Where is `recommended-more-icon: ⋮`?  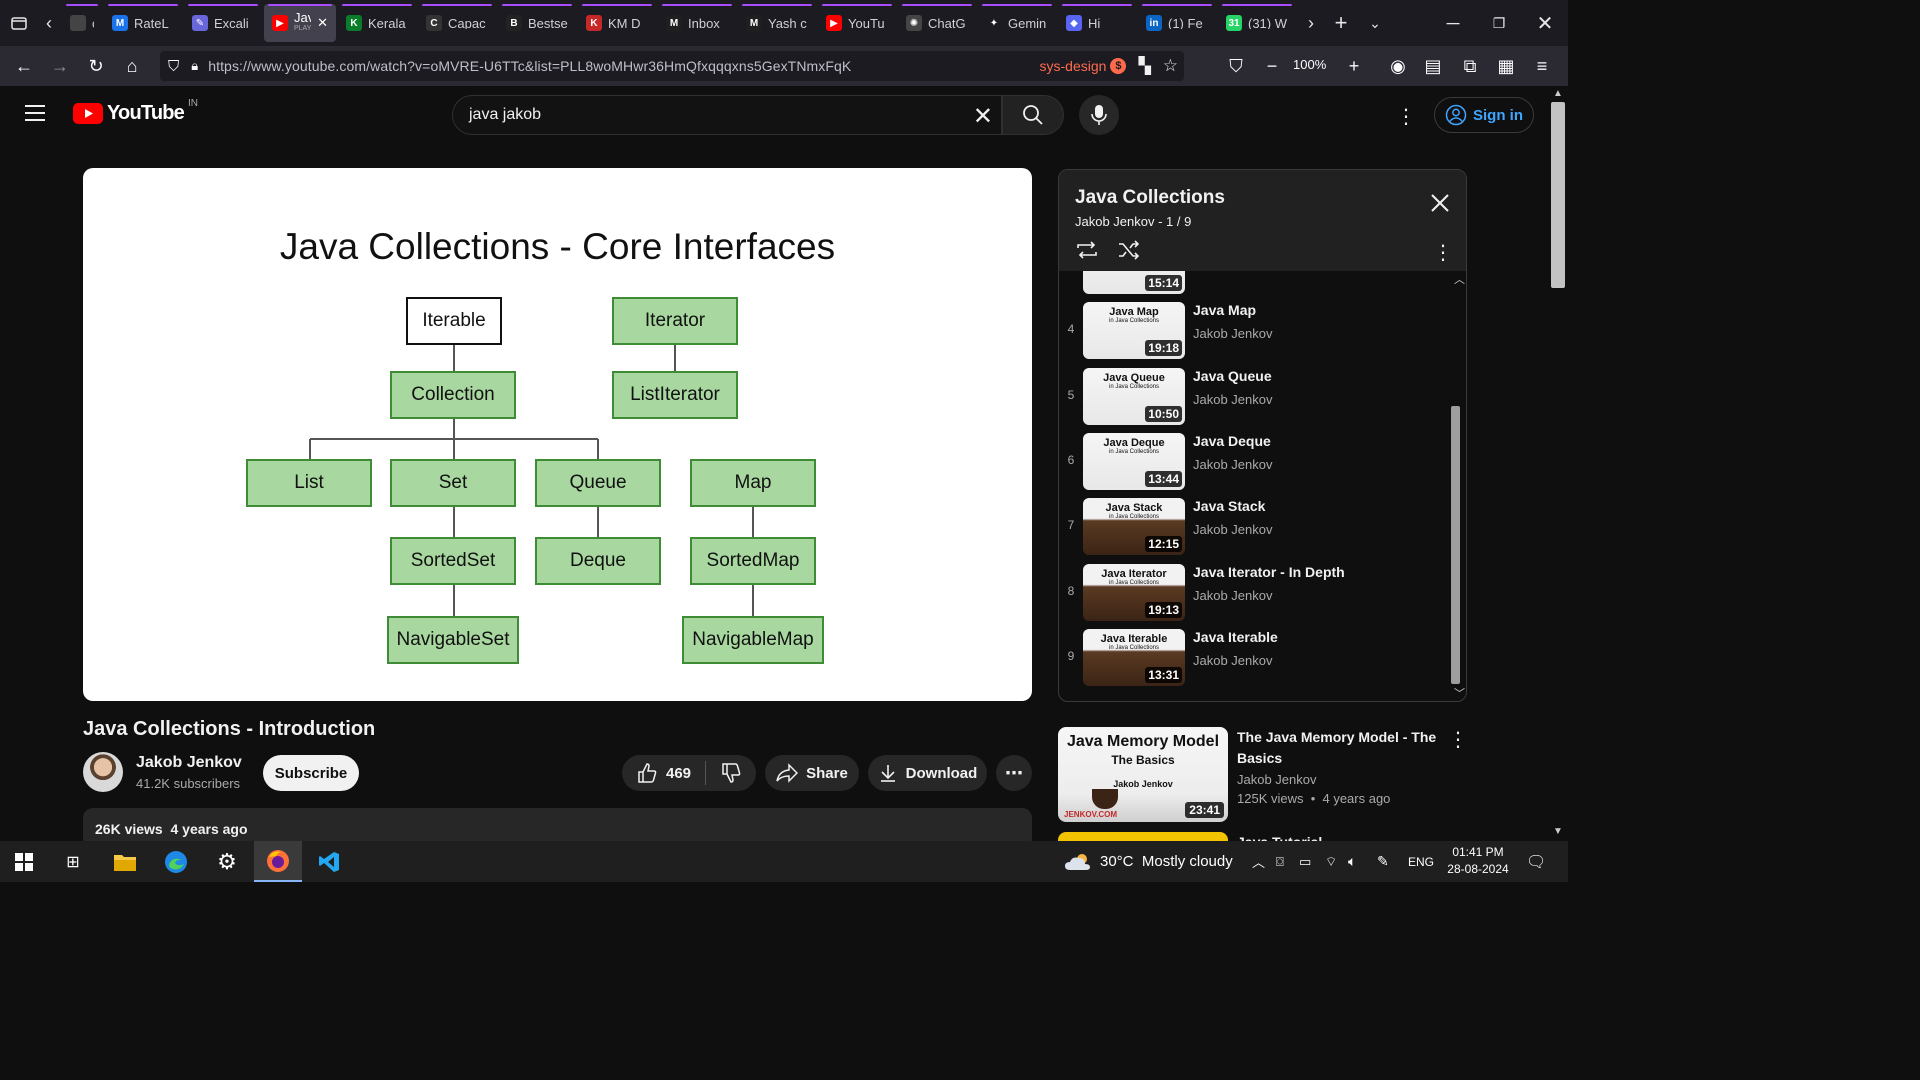 recommended-more-icon: ⋮ is located at coordinates (1458, 739).